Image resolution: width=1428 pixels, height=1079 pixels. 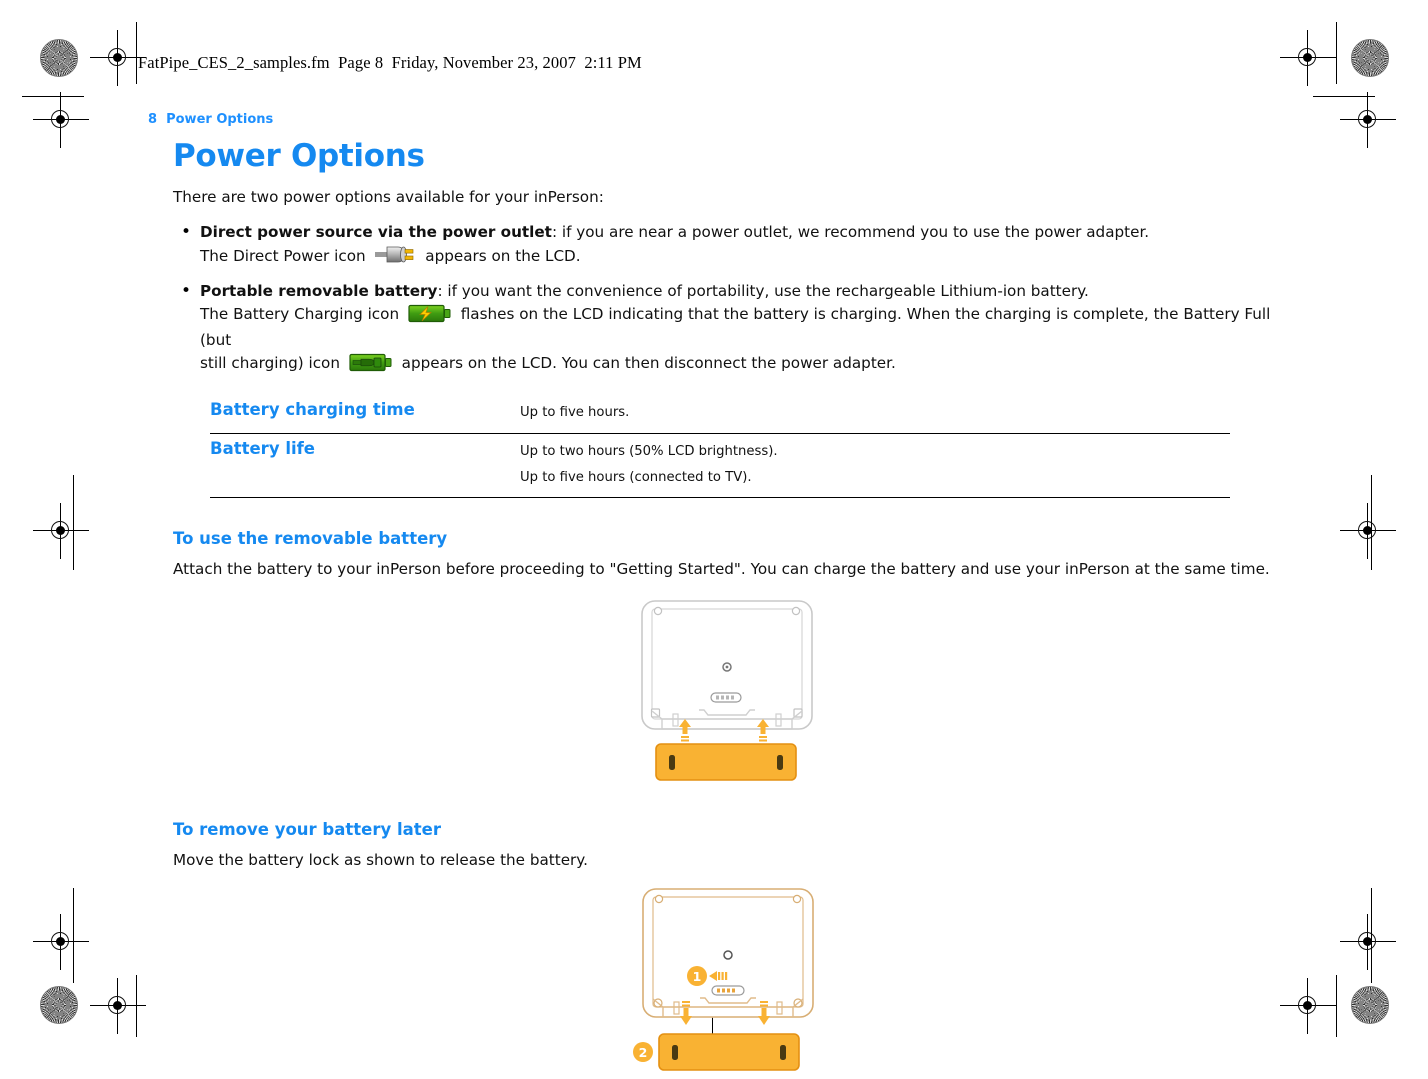 What do you see at coordinates (503, 255) in the screenshot?
I see `direct-power-line2-after: appears on the LCD.` at bounding box center [503, 255].